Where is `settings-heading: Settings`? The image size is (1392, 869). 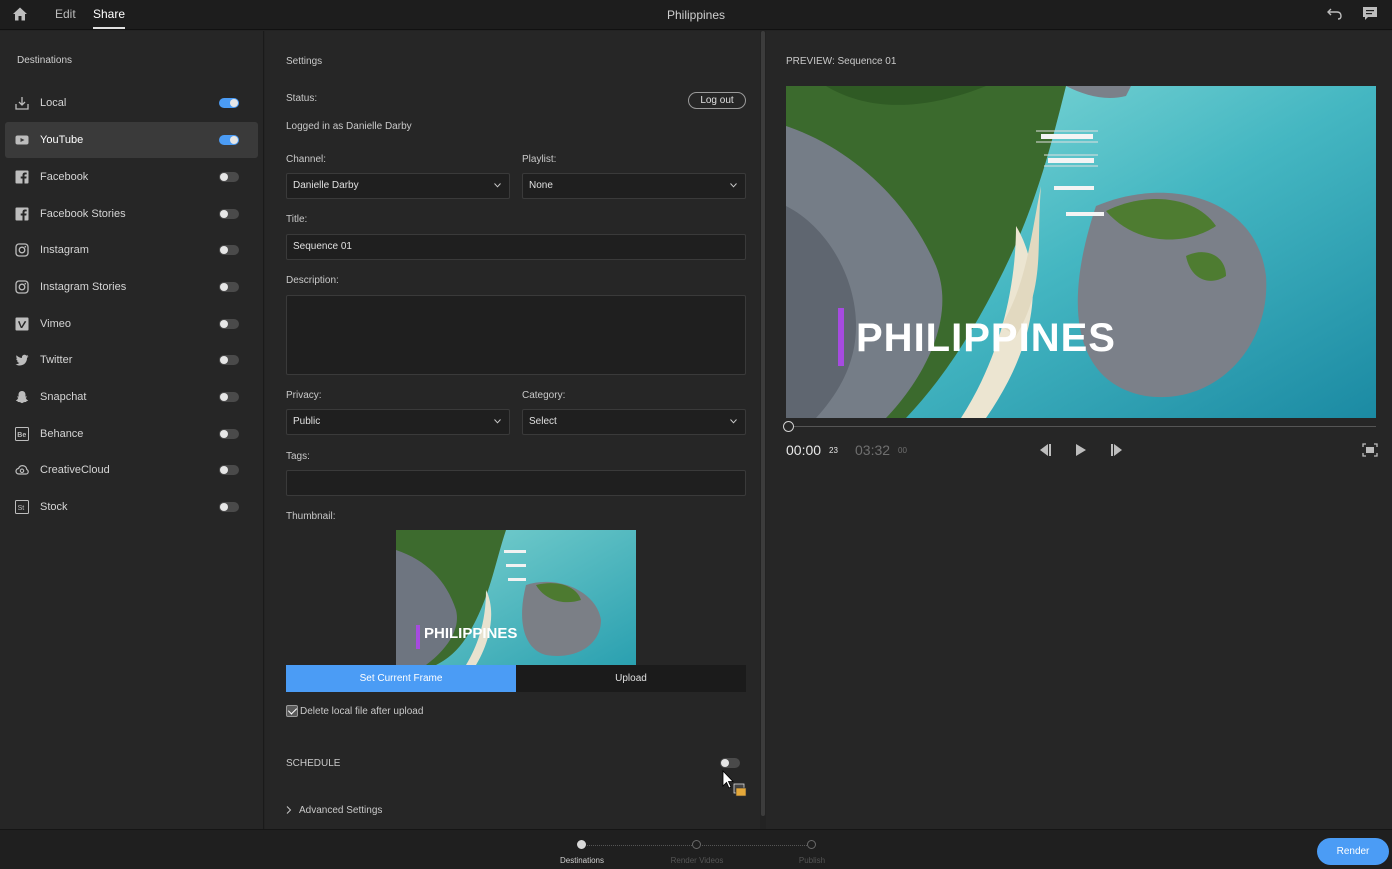 settings-heading: Settings is located at coordinates (304, 61).